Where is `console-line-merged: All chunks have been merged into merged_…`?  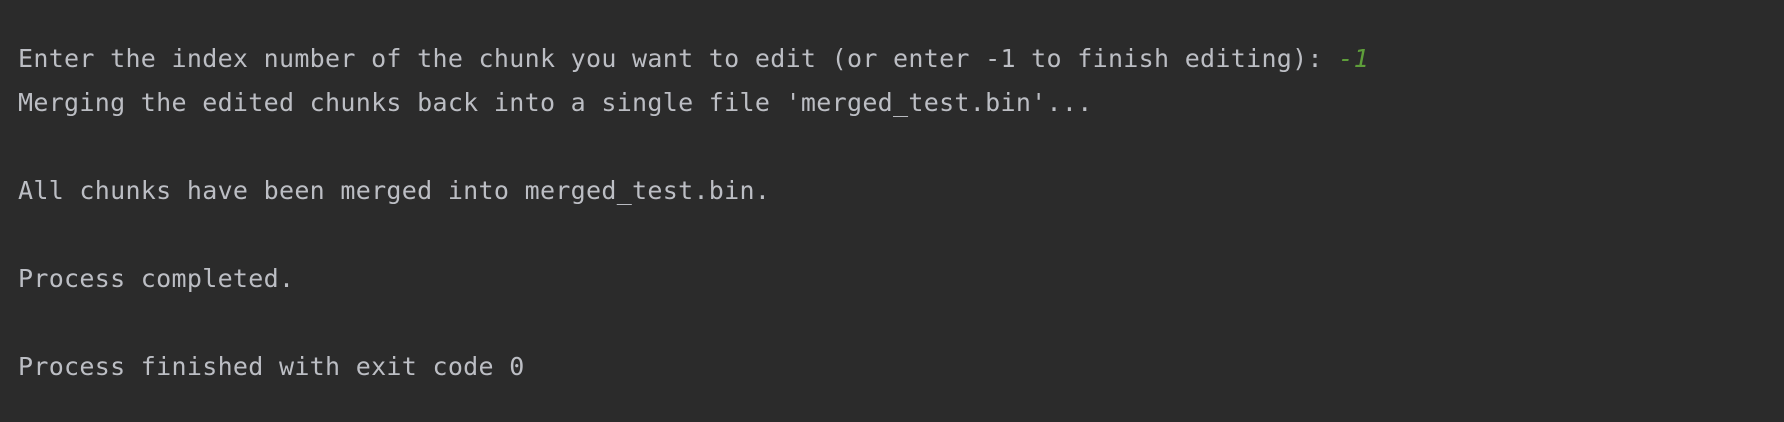 console-line-merged: All chunks have been merged into merged_… is located at coordinates (394, 190).